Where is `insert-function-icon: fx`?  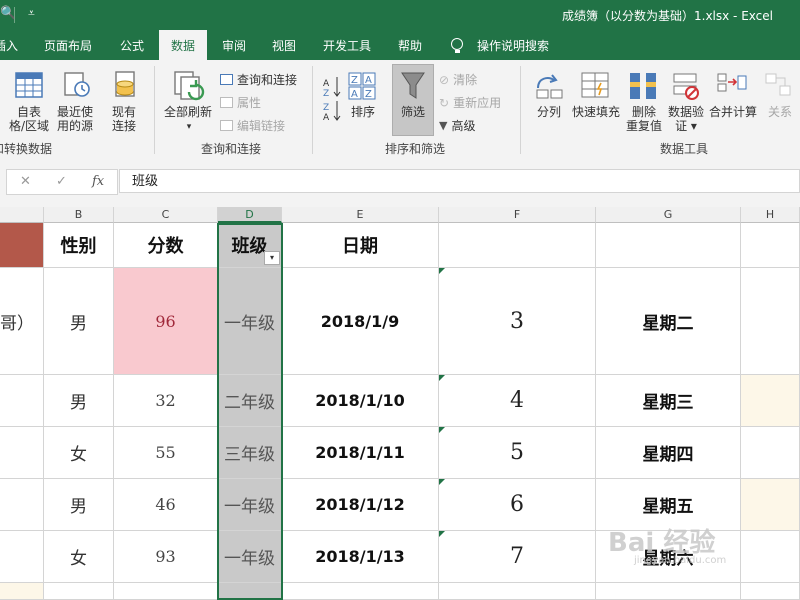
insert-function-icon: fx is located at coordinates (98, 181).